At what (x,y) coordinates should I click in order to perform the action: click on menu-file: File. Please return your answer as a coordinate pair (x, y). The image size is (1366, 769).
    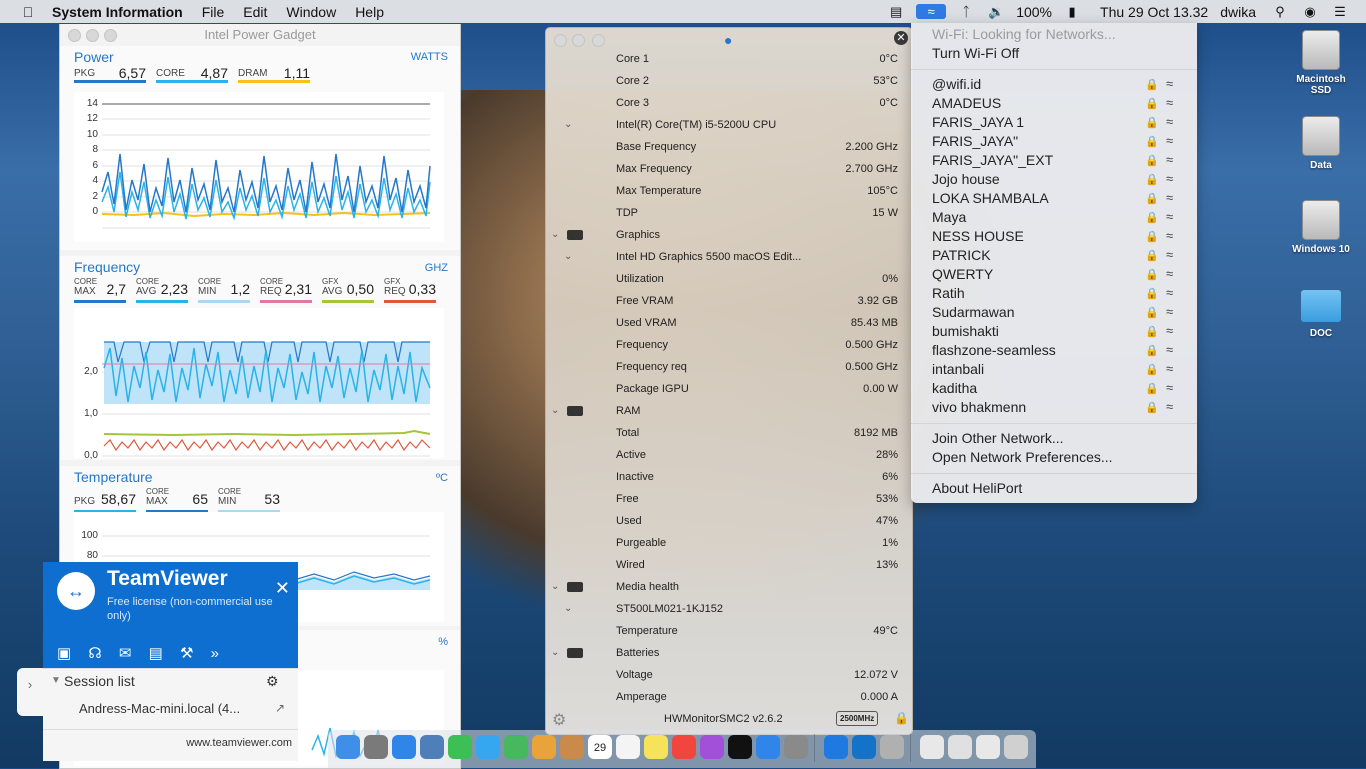
    Looking at the image, I should click on (213, 12).